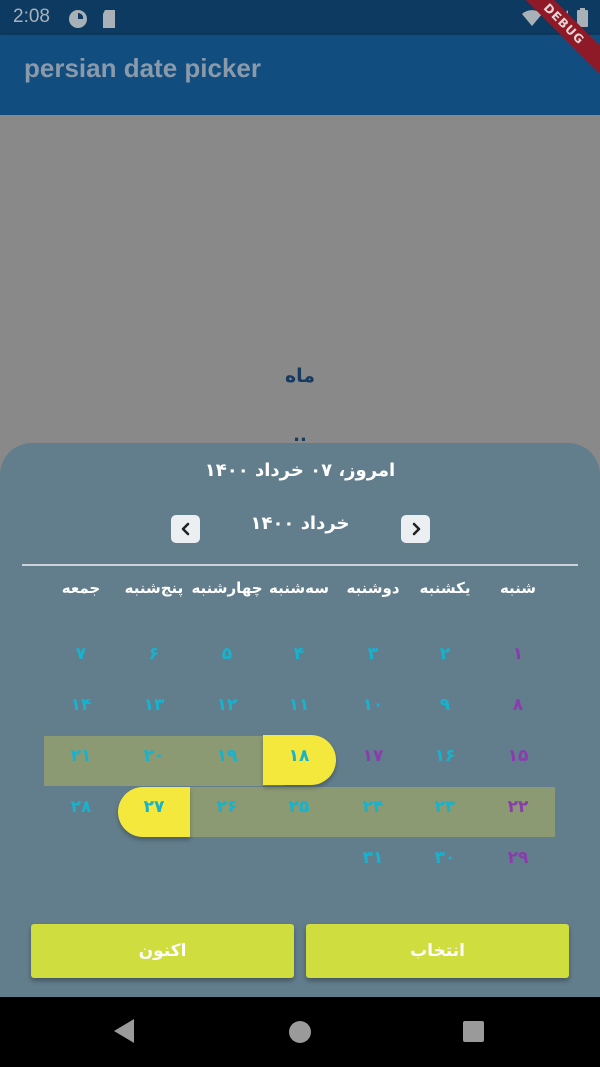  Describe the element at coordinates (142, 68) in the screenshot. I see `app-title: persian date picker` at that location.